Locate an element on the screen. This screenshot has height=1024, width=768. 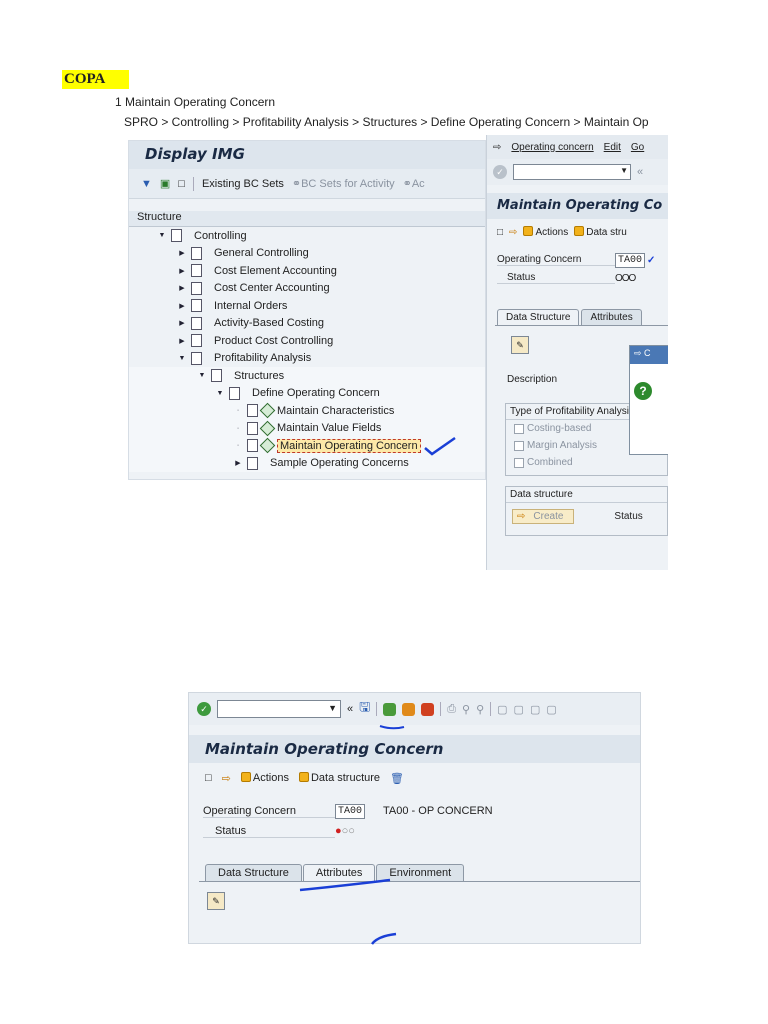
ink-underline-save is located at coordinates (392, 727).